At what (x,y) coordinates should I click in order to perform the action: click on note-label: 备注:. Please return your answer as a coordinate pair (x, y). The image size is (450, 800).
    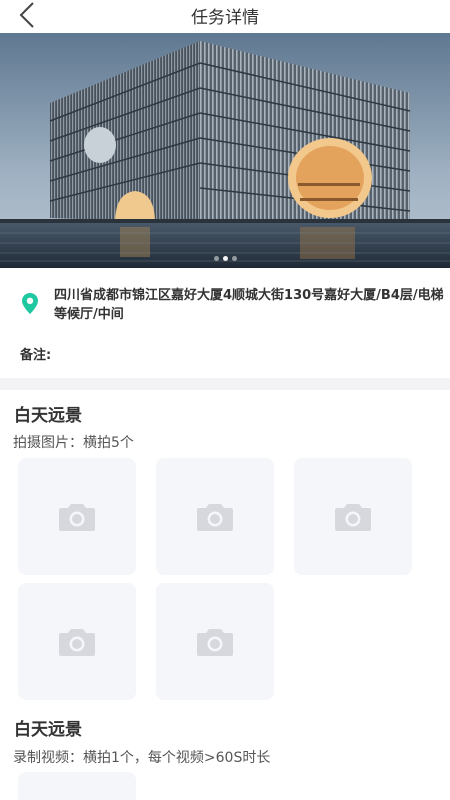
    Looking at the image, I should click on (36, 355).